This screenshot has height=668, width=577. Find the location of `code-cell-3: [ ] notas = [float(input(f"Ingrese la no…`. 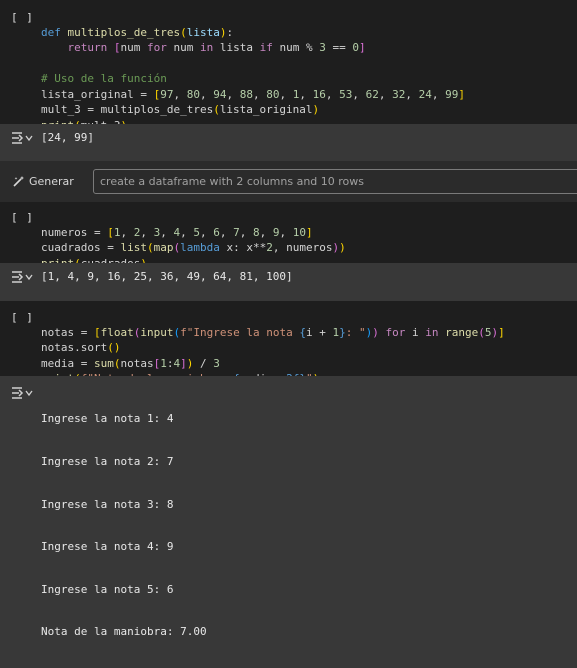

code-cell-3: [ ] notas = [float(input(f"Ingrese la no… is located at coordinates (288, 343).